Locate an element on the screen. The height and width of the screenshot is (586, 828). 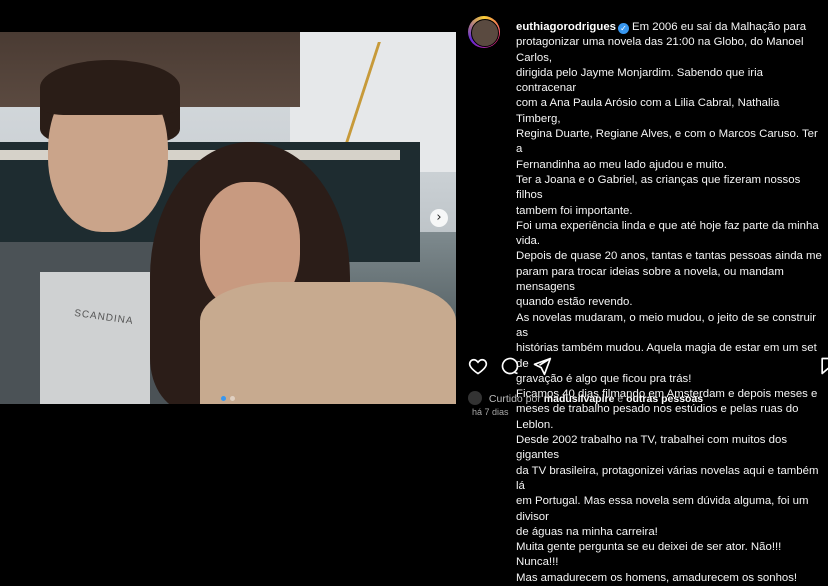
save-icon is located at coordinates (823, 368).